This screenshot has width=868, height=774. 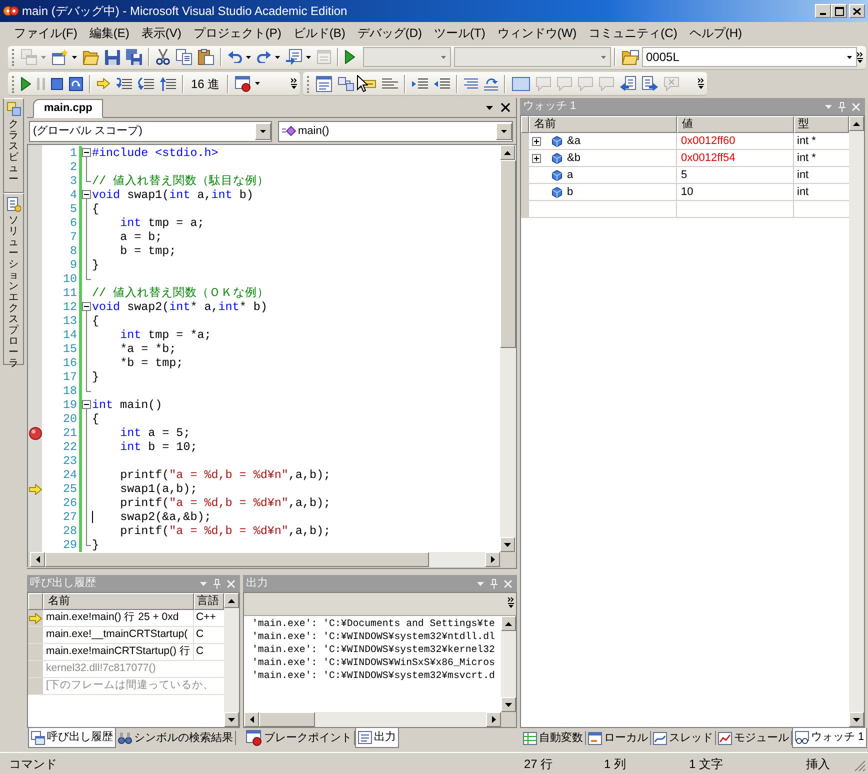 I want to click on lines-arrow-icon, so click(x=491, y=83).